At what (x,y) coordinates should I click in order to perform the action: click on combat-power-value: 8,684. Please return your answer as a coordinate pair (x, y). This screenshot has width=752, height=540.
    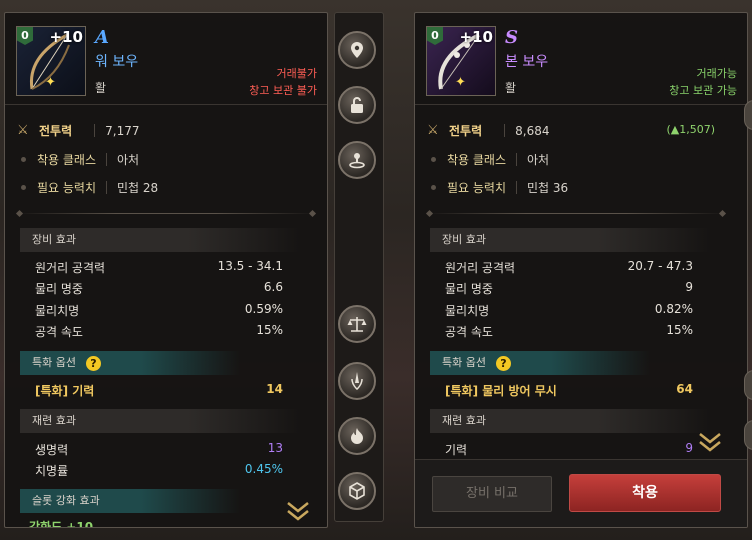
    Looking at the image, I should click on (532, 130).